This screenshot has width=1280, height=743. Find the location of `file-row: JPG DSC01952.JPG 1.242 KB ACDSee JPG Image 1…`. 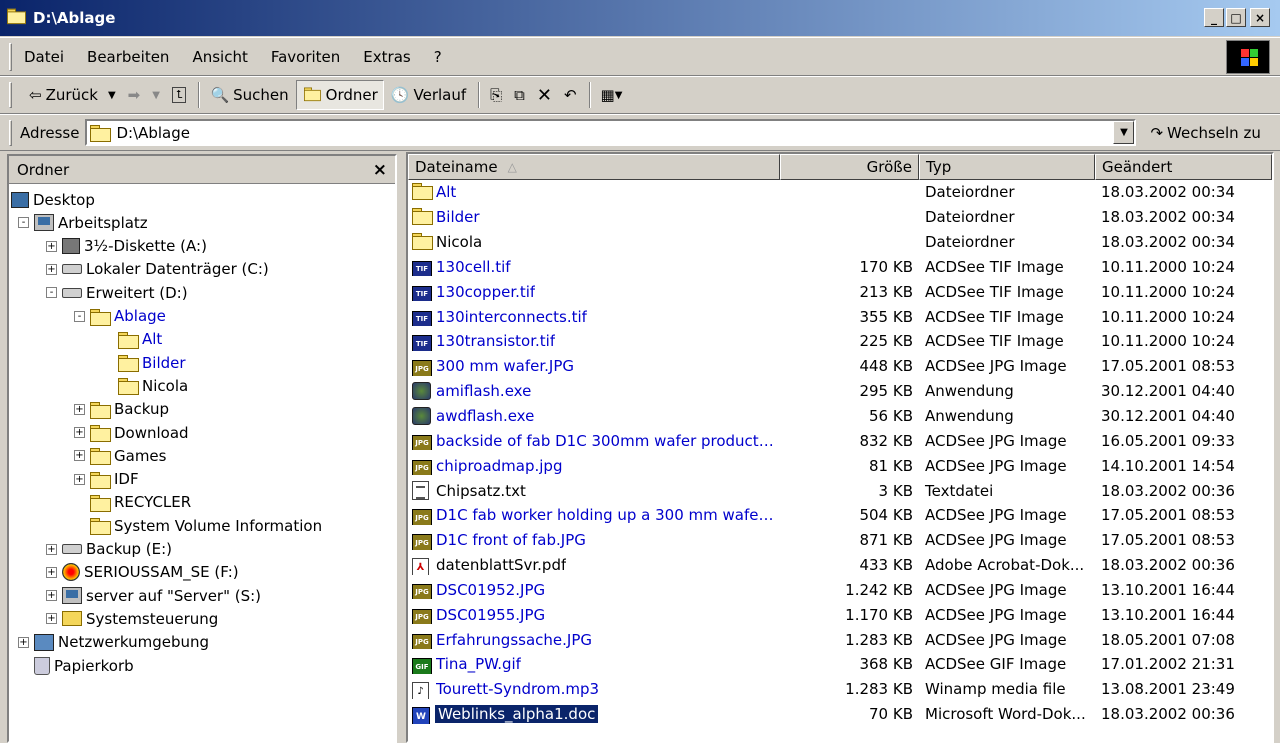

file-row: JPG DSC01952.JPG 1.242 KB ACDSee JPG Image 1… is located at coordinates (840, 590).